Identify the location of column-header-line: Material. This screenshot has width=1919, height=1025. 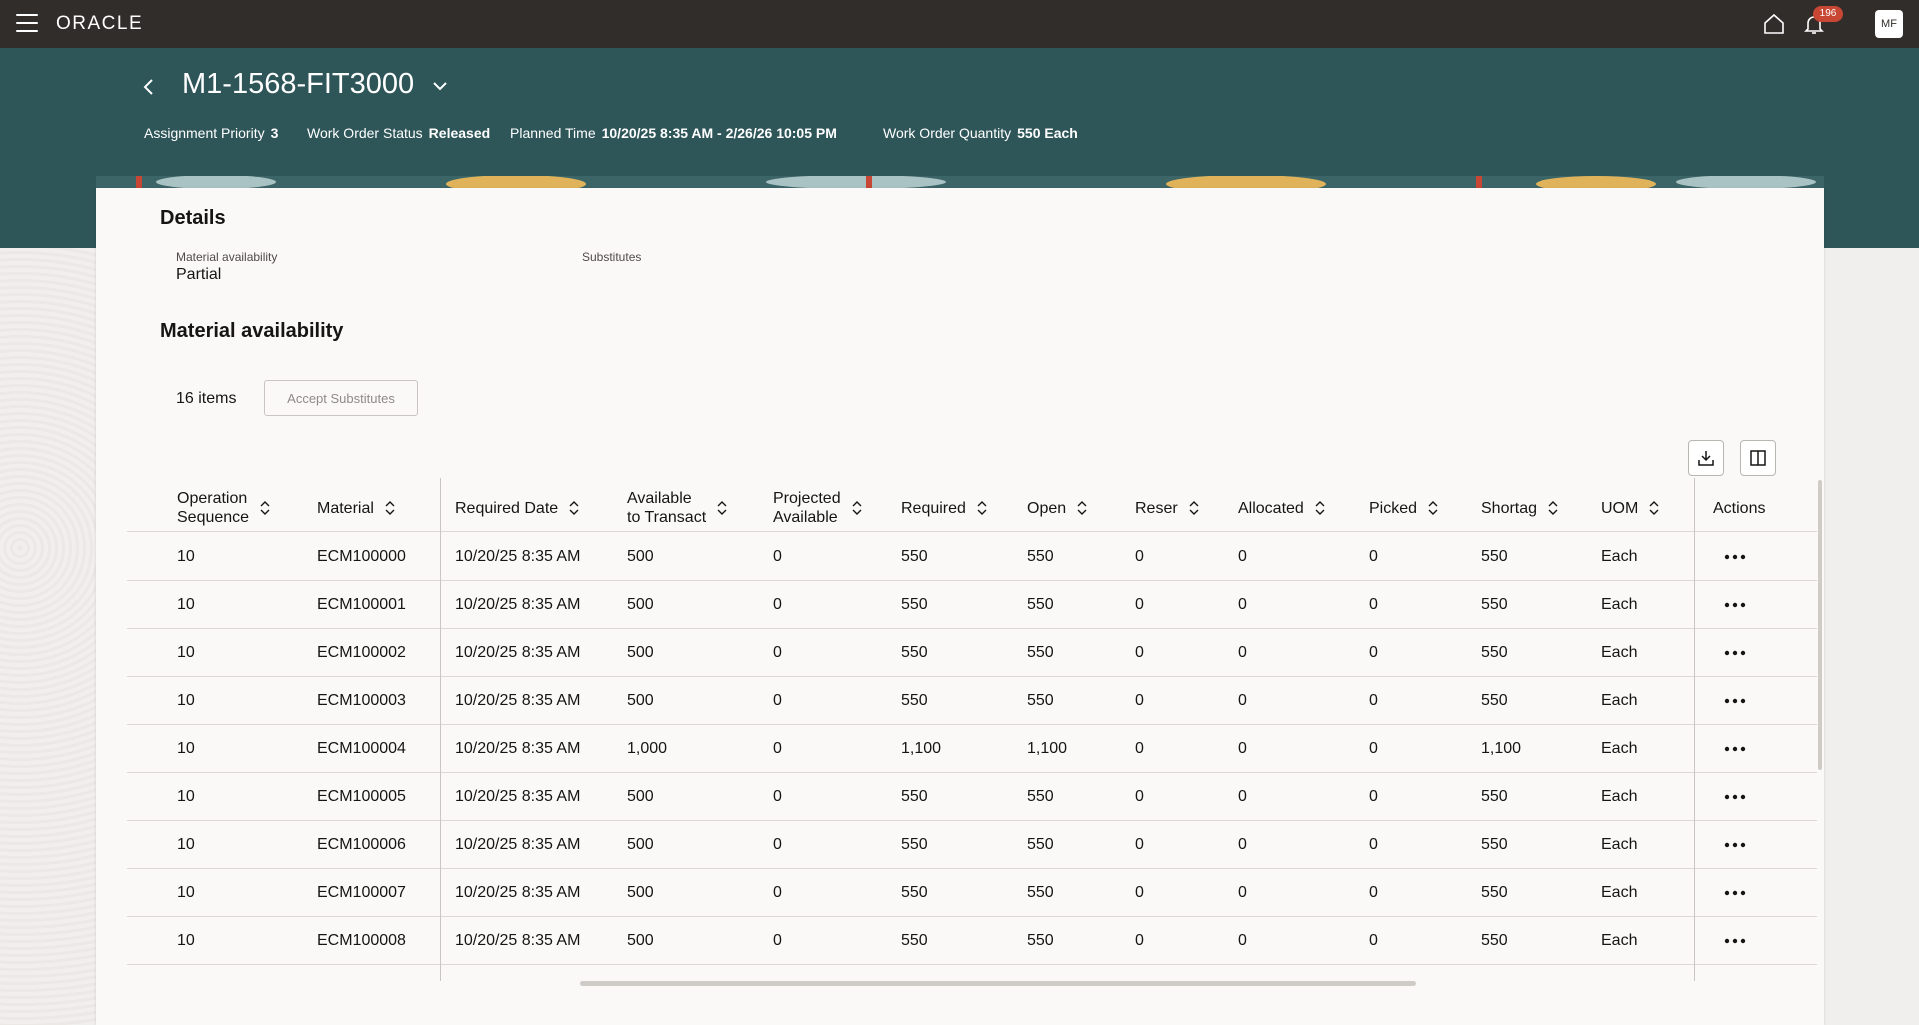
(345, 508).